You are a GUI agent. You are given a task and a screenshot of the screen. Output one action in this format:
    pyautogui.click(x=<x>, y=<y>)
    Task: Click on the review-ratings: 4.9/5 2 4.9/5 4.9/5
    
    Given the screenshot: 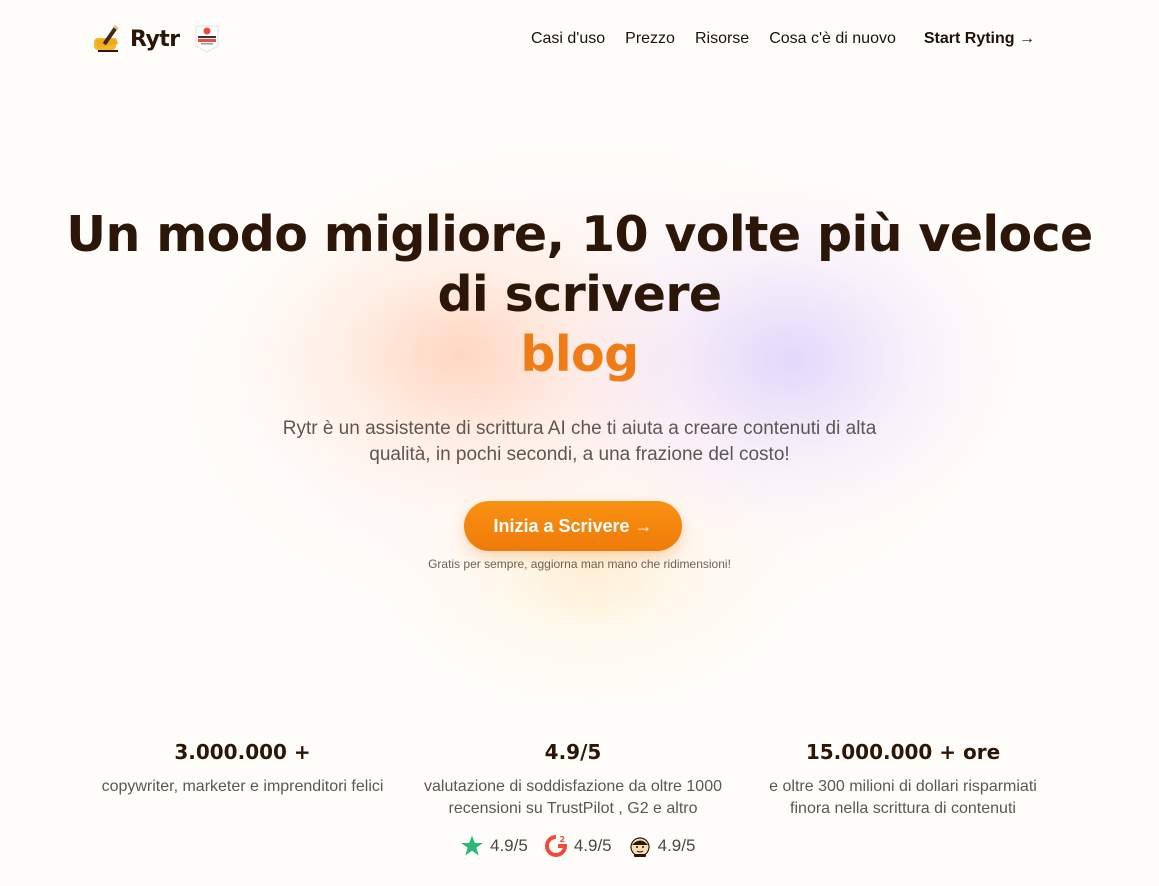 What is the action you would take?
    pyautogui.click(x=577, y=846)
    